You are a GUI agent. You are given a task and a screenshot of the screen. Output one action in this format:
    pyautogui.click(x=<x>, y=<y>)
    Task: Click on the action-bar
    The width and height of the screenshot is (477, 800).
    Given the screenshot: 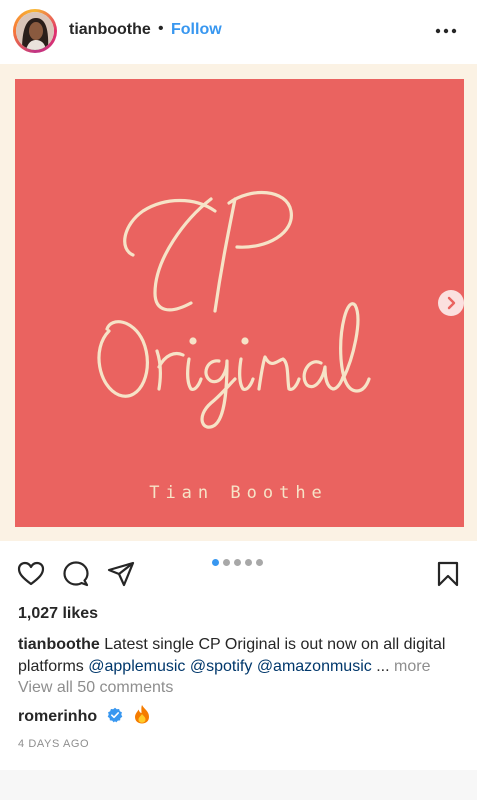 What is the action you would take?
    pyautogui.click(x=238, y=572)
    